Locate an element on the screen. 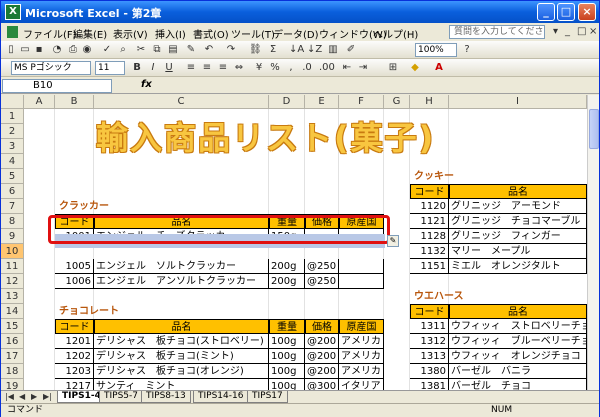 The width and height of the screenshot is (600, 417). row-header-15: 15 is located at coordinates (12, 326).